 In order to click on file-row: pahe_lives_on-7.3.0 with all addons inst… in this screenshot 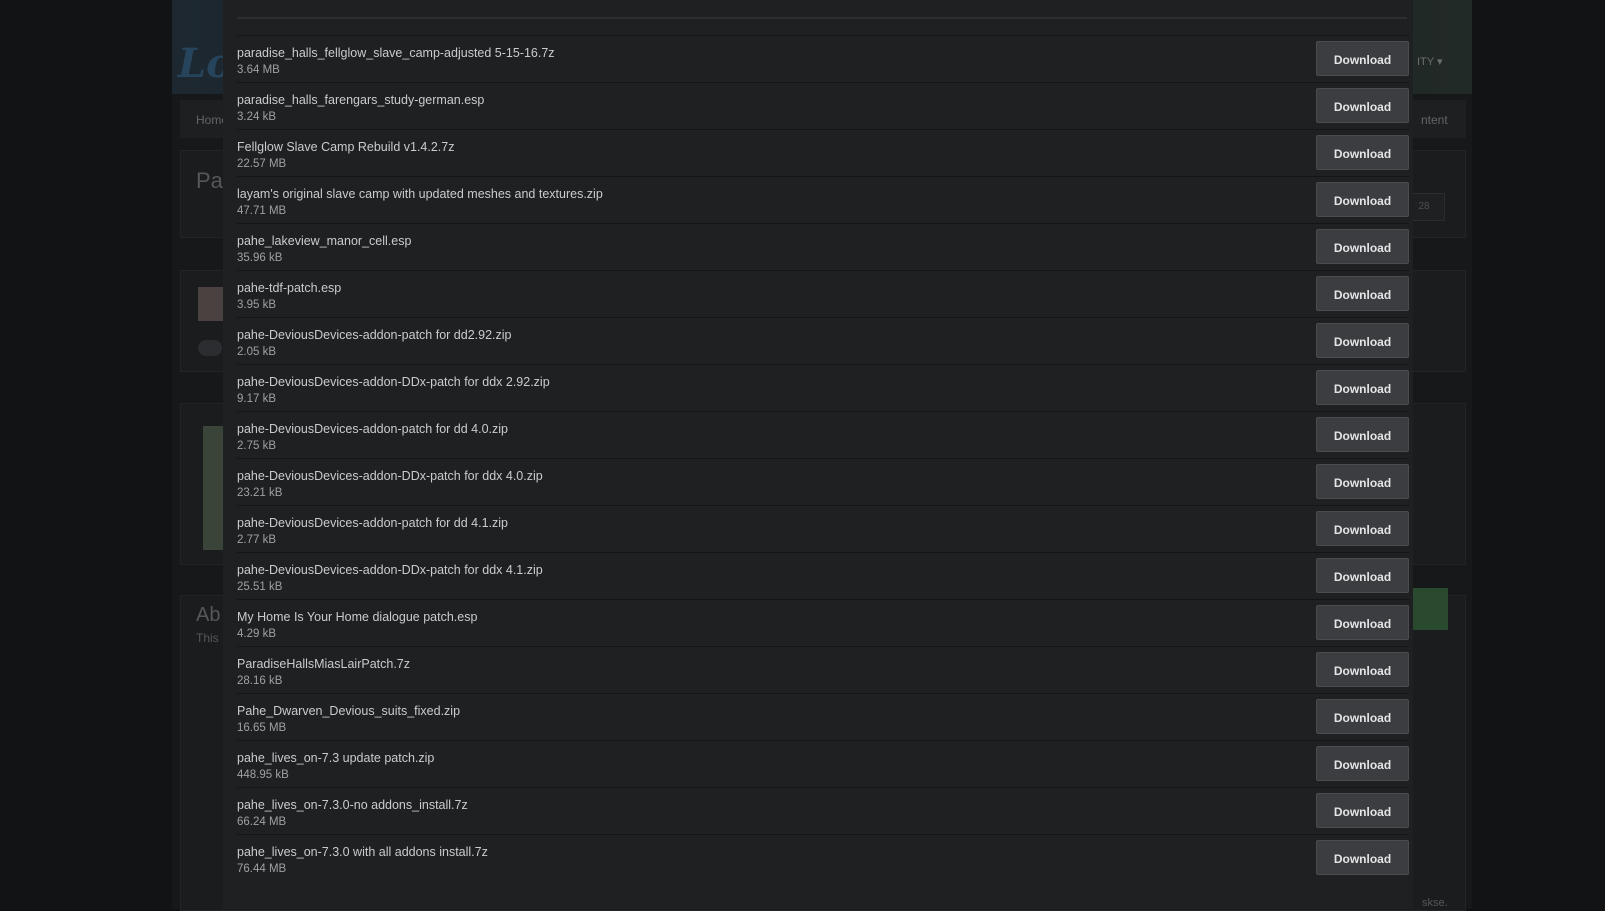, I will do `click(823, 857)`.